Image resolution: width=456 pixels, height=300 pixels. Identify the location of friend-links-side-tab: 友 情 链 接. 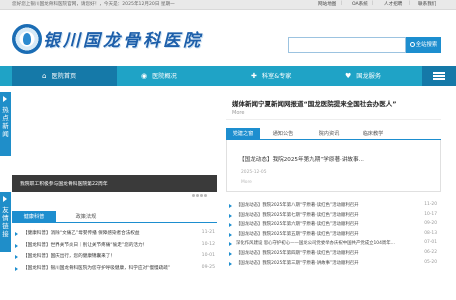
(5, 222).